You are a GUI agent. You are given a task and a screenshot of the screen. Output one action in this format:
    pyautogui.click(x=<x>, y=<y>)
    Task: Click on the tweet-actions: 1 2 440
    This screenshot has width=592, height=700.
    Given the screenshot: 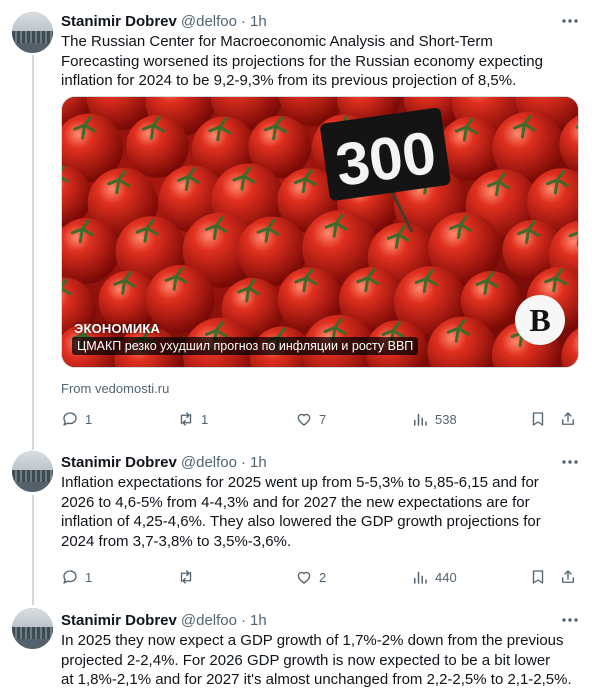 What is the action you would take?
    pyautogui.click(x=320, y=577)
    